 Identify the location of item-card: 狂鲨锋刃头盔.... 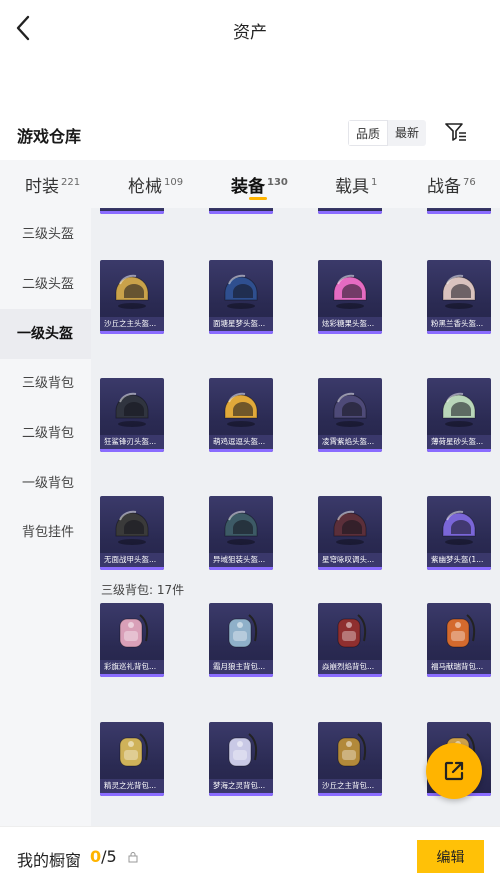
(132, 415).